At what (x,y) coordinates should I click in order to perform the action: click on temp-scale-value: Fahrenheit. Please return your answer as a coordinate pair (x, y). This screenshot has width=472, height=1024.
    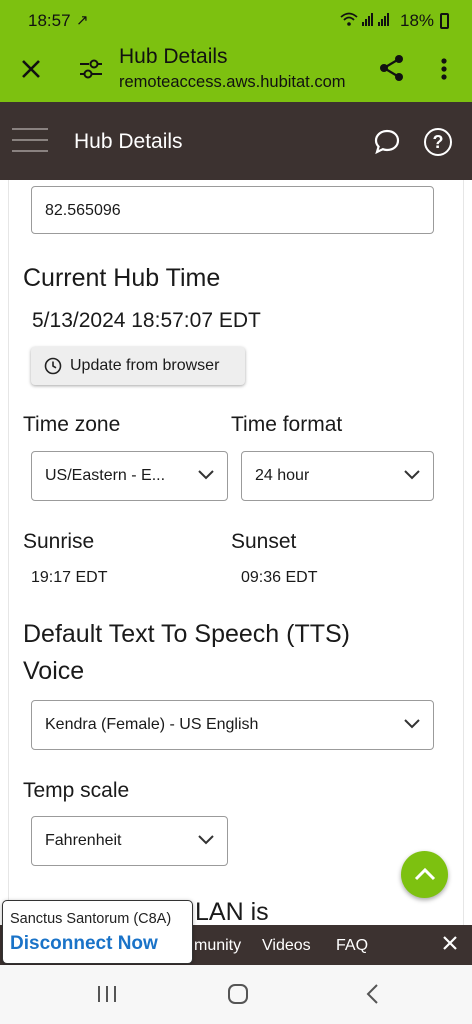
    Looking at the image, I should click on (83, 840).